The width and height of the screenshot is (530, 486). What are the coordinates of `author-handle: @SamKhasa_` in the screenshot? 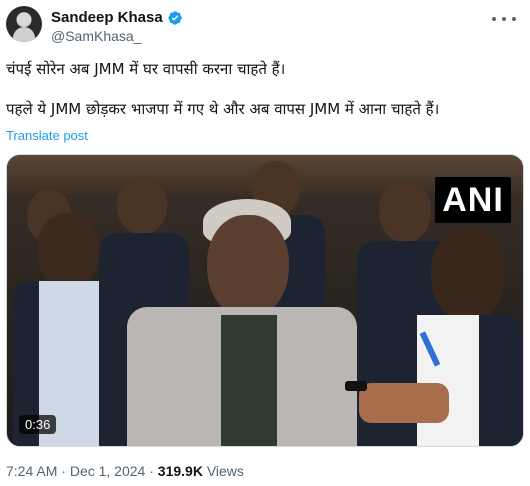 It's located at (96, 36).